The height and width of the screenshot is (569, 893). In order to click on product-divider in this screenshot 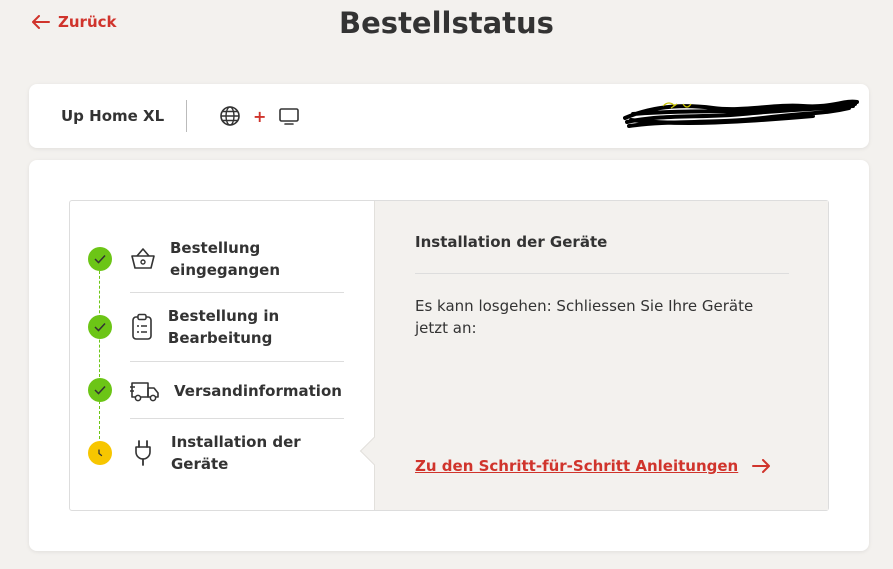, I will do `click(186, 116)`.